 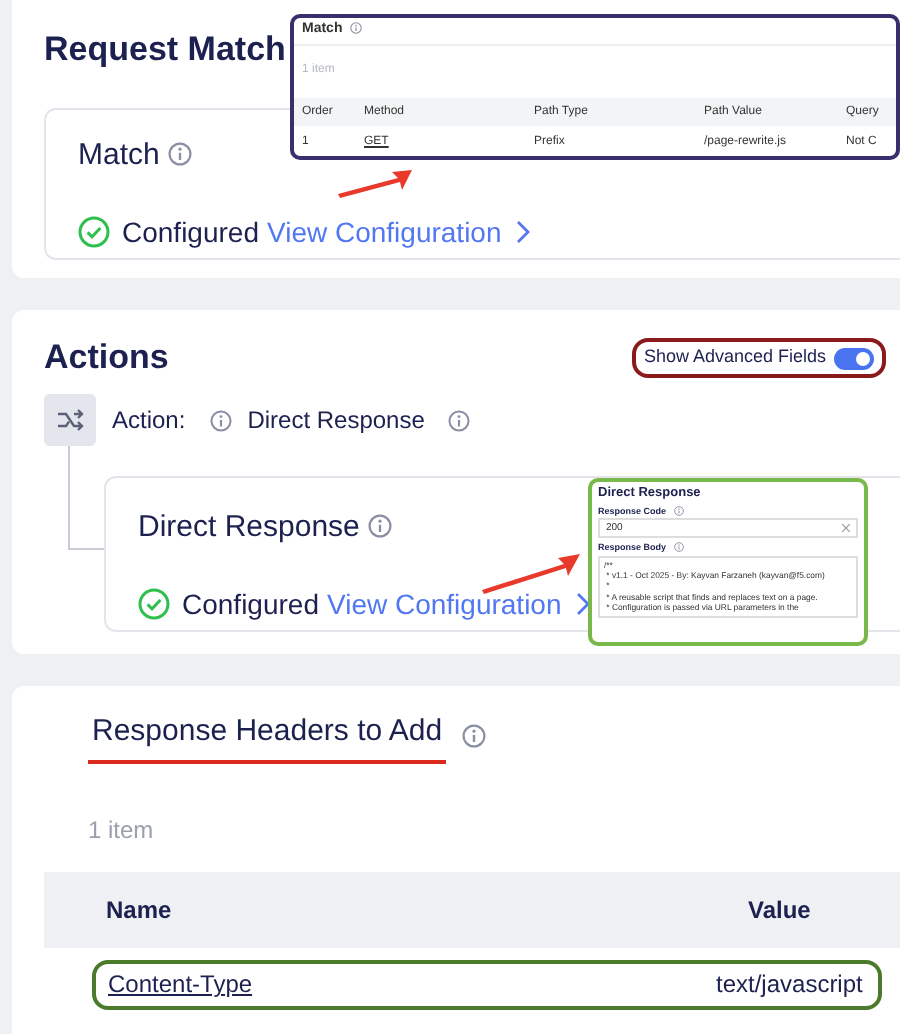 I want to click on switch-icon, so click(x=854, y=358).